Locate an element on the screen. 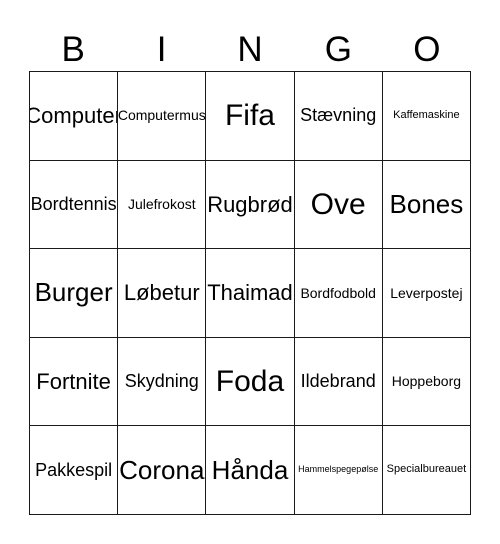 The image size is (500, 544). bingo-header-letter-i: I is located at coordinates (161, 49).